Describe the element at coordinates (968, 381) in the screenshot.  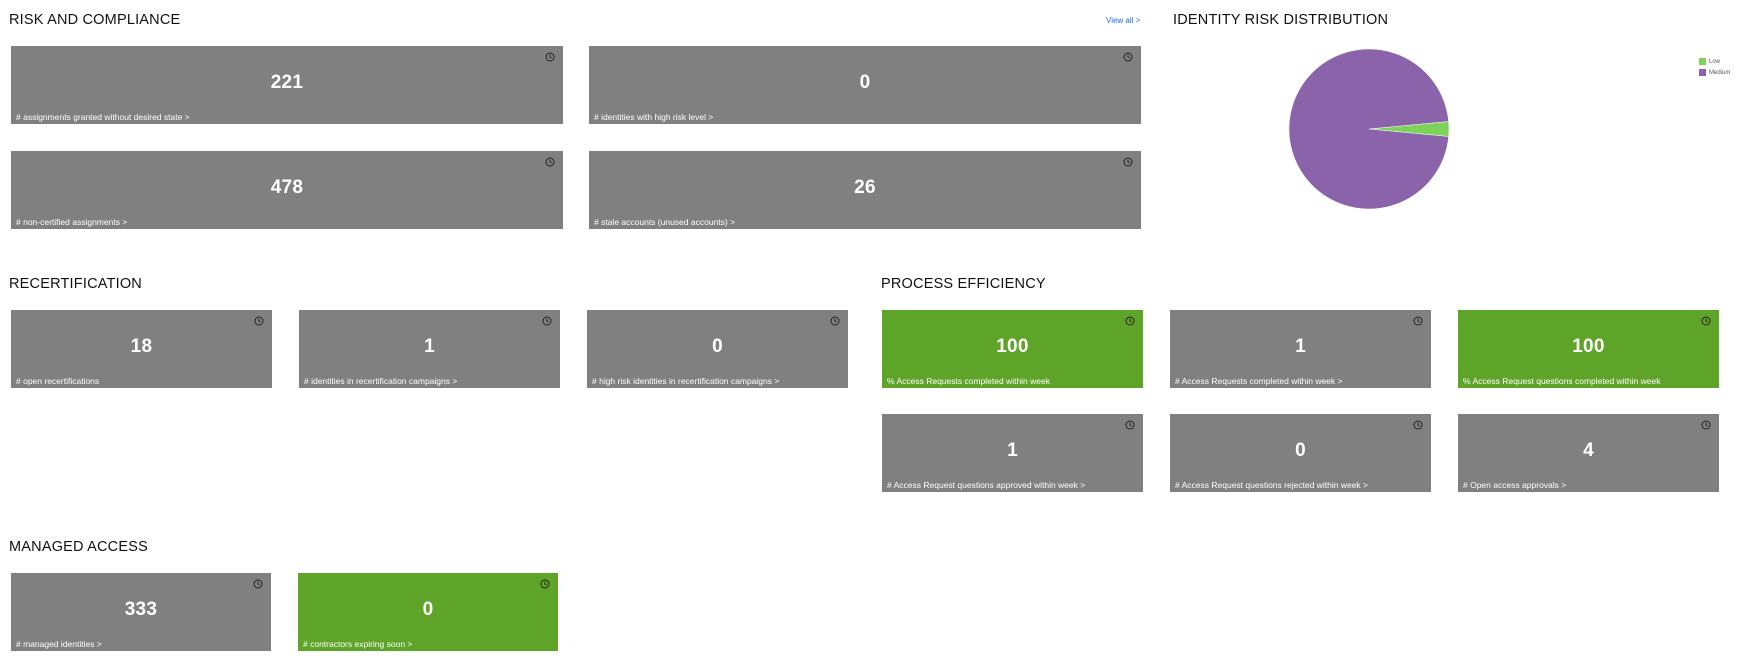
I see `tile-label: % Access Requests completed within week` at that location.